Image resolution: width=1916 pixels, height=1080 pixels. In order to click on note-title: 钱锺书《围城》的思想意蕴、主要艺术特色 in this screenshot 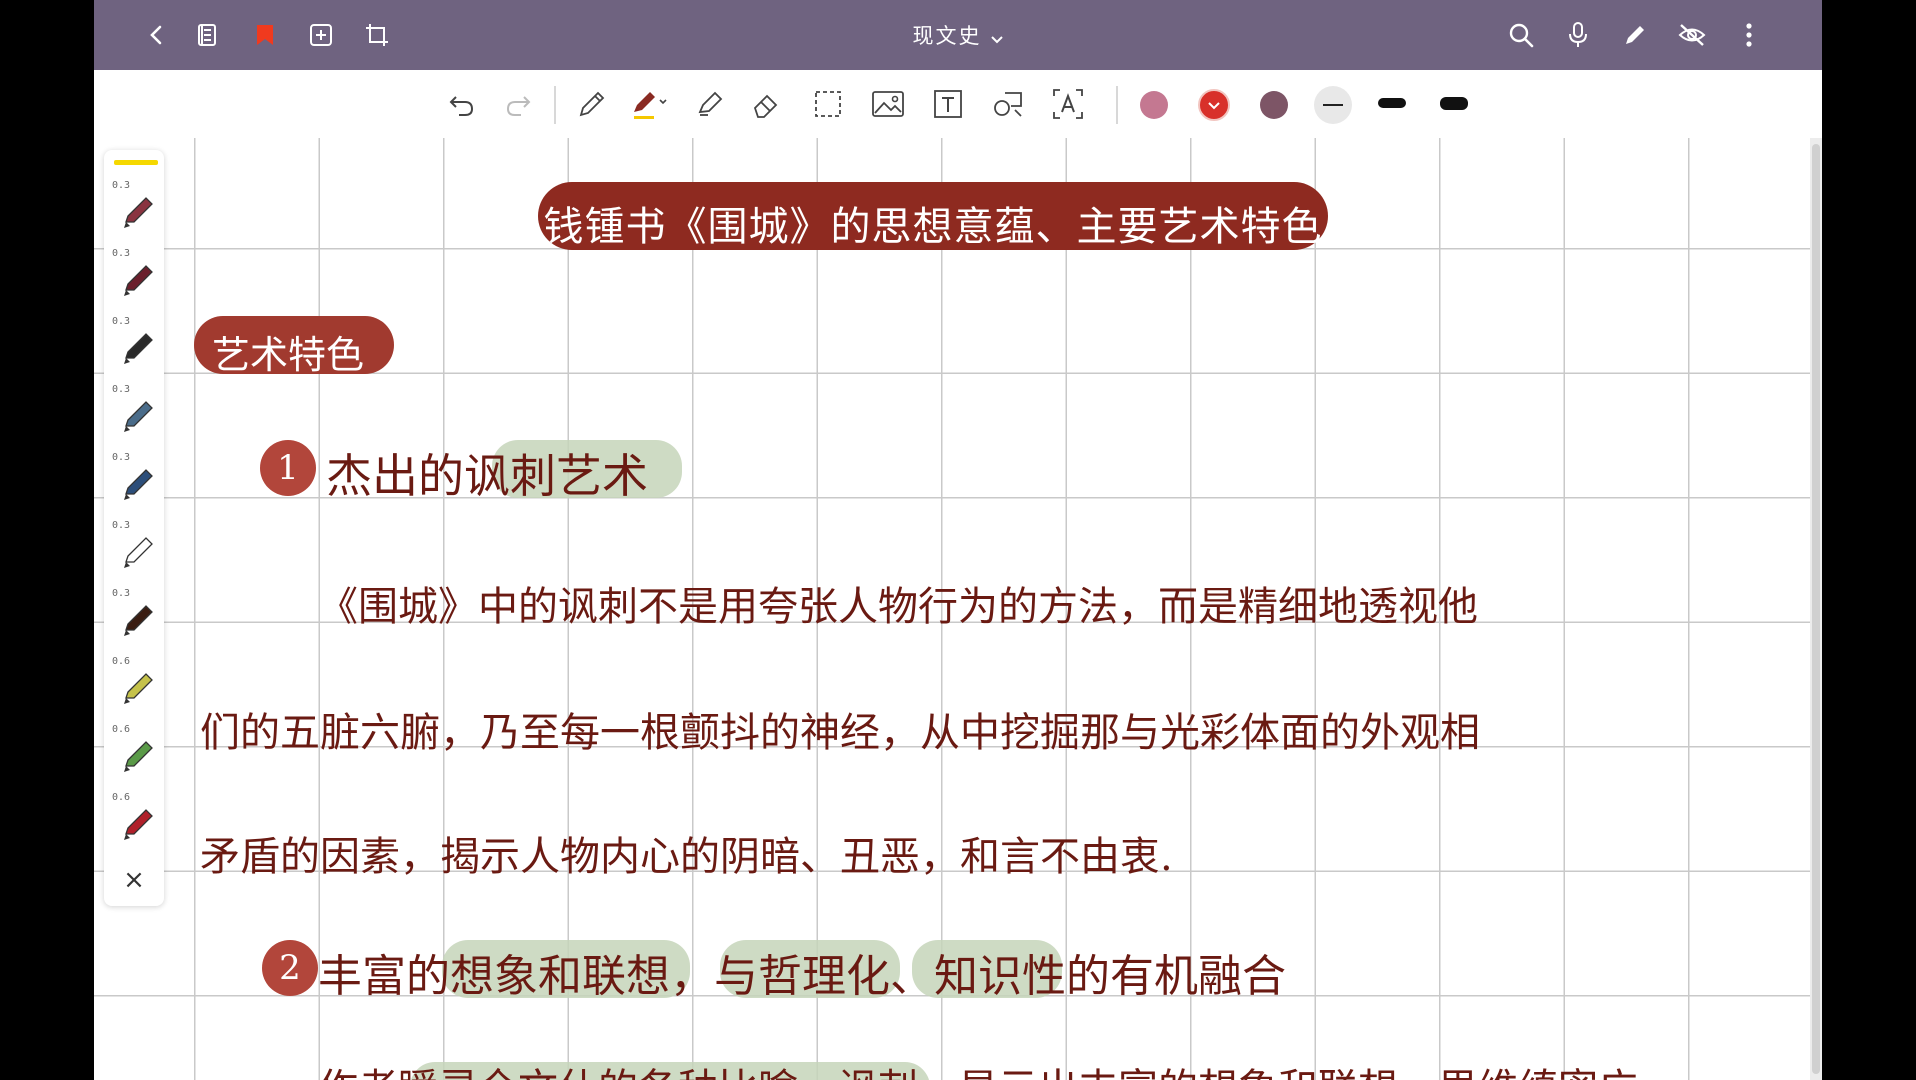, I will do `click(933, 227)`.